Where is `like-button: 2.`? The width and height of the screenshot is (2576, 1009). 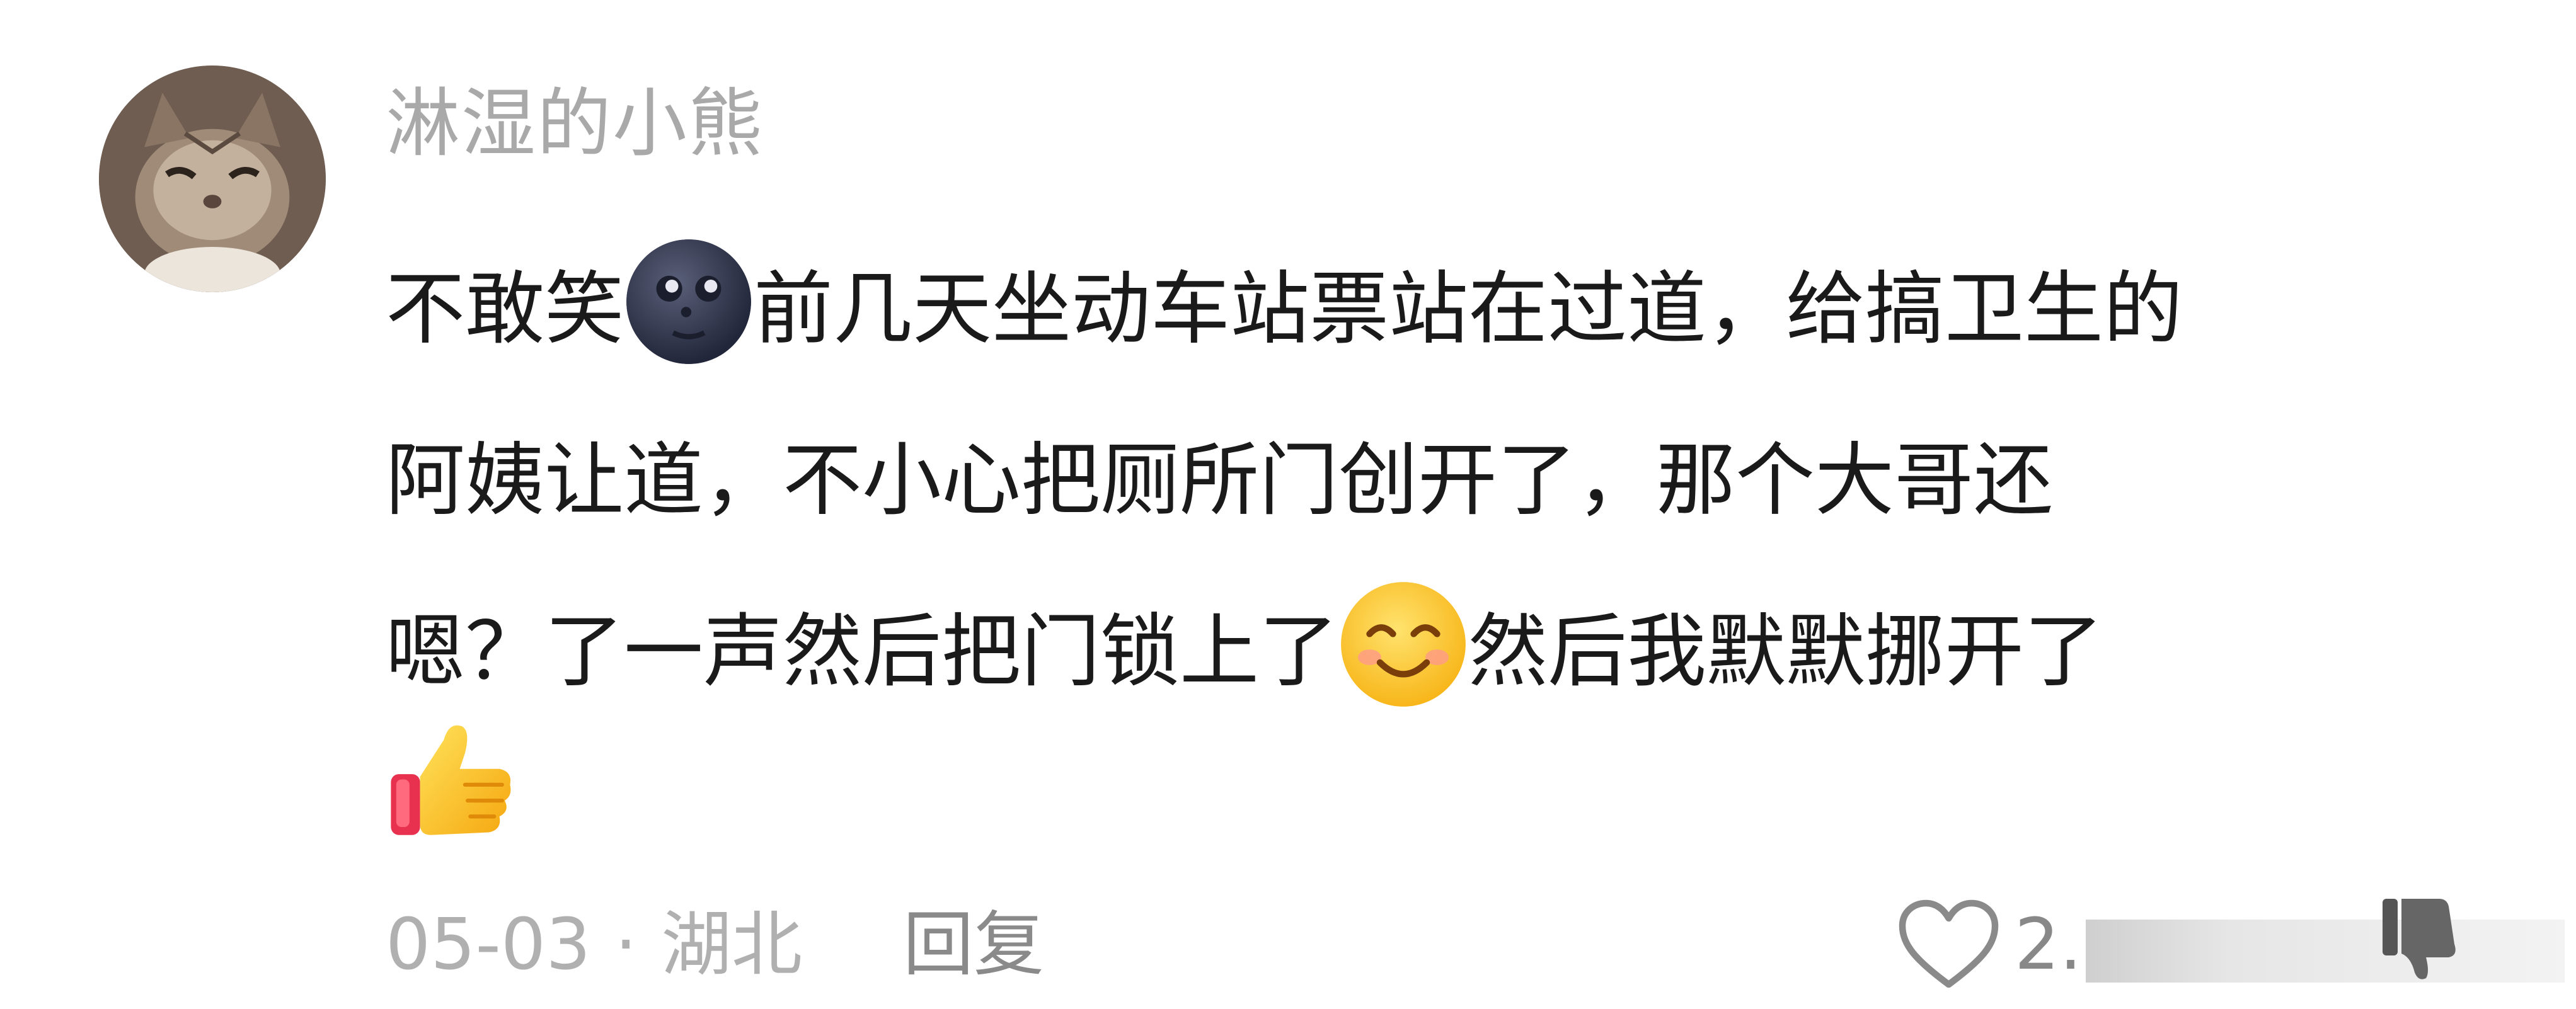
like-button: 2. is located at coordinates (1989, 944).